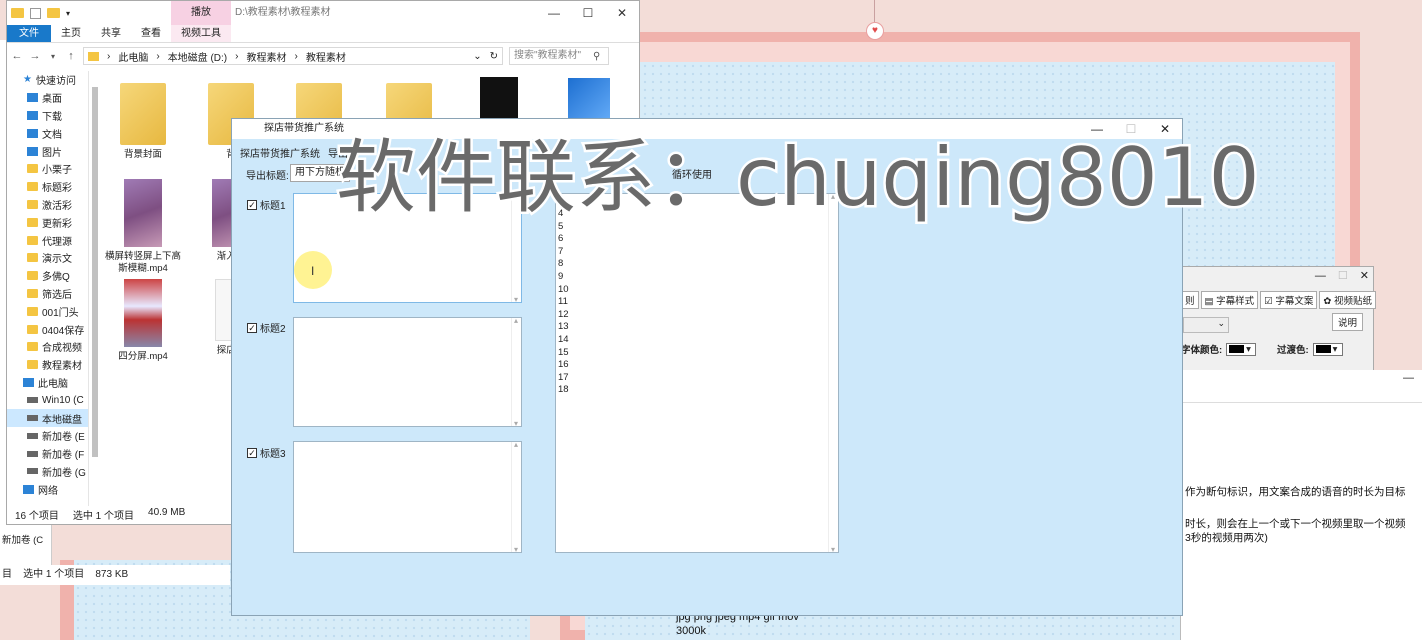 This screenshot has height=640, width=1422. What do you see at coordinates (47, 187) in the screenshot?
I see `sidebar-item: 标题彩` at bounding box center [47, 187].